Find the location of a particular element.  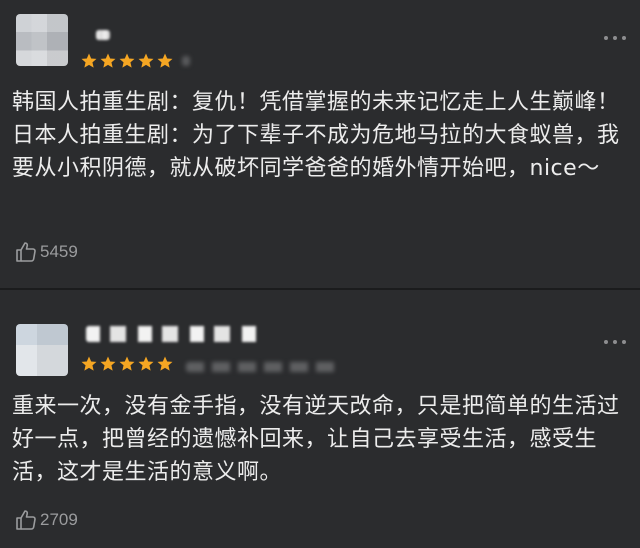

like-button: 5459 is located at coordinates (46, 252).